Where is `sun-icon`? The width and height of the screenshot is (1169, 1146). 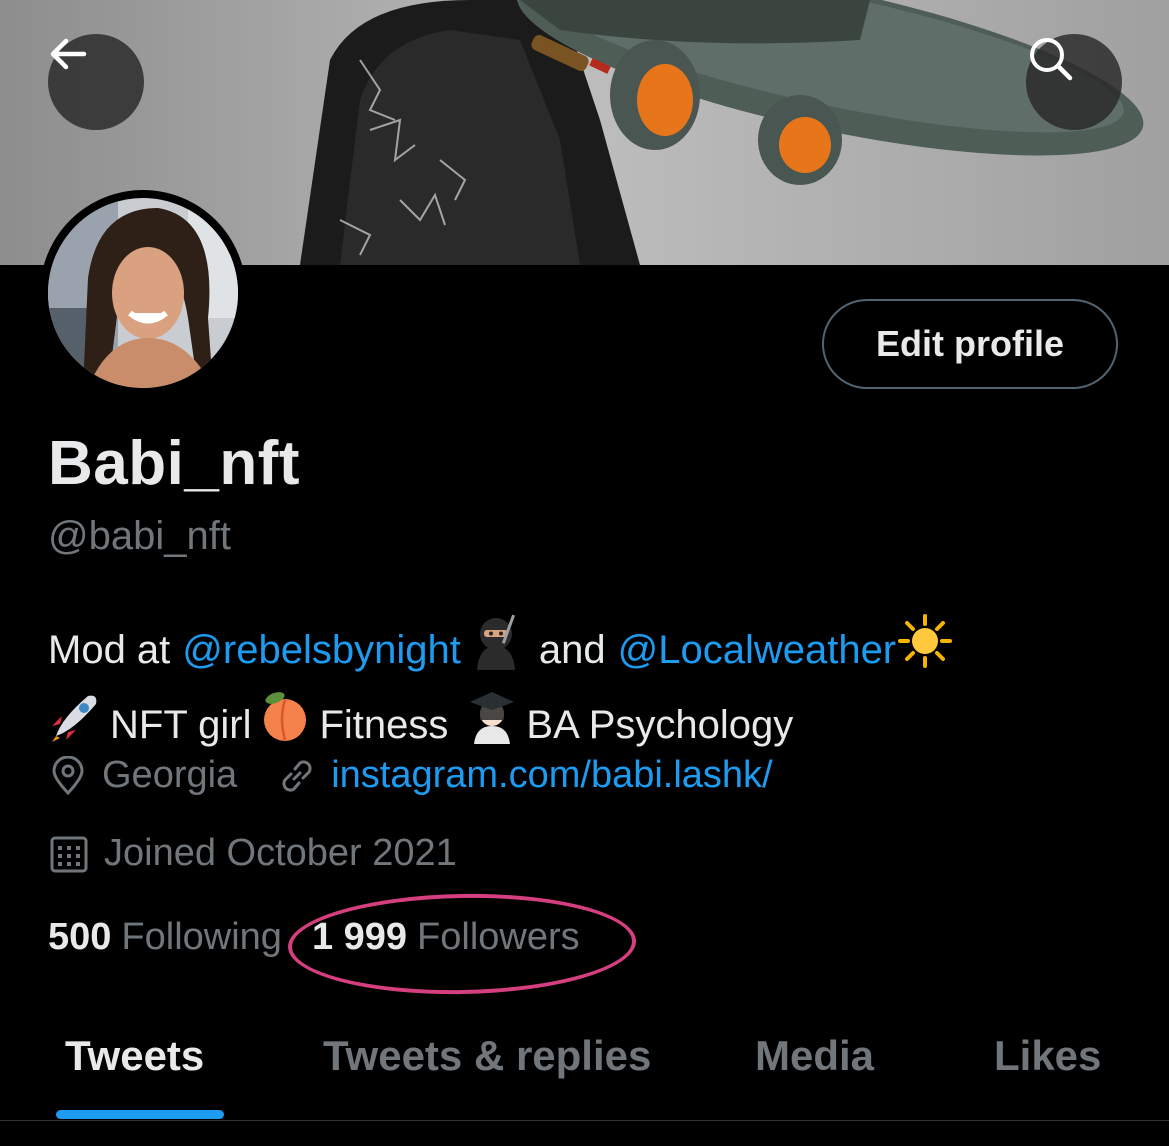
sun-icon is located at coordinates (925, 650).